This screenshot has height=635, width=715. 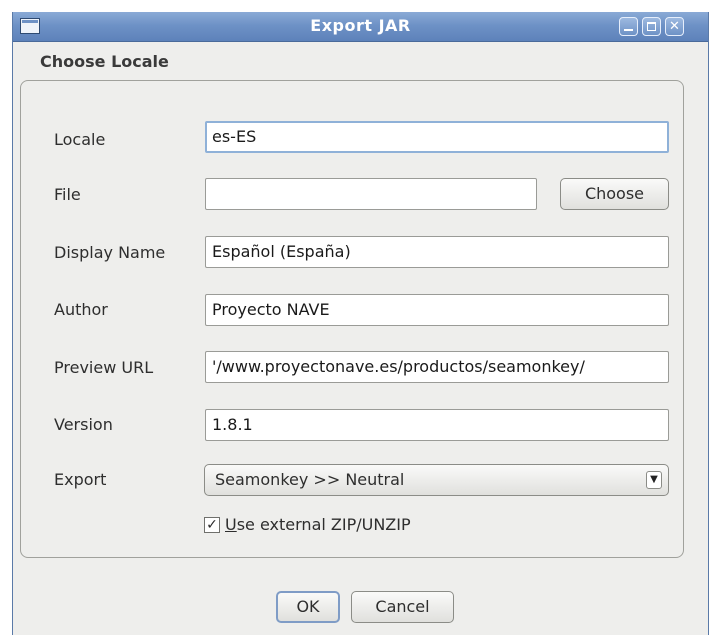 I want to click on ok-button: OK, so click(x=308, y=607).